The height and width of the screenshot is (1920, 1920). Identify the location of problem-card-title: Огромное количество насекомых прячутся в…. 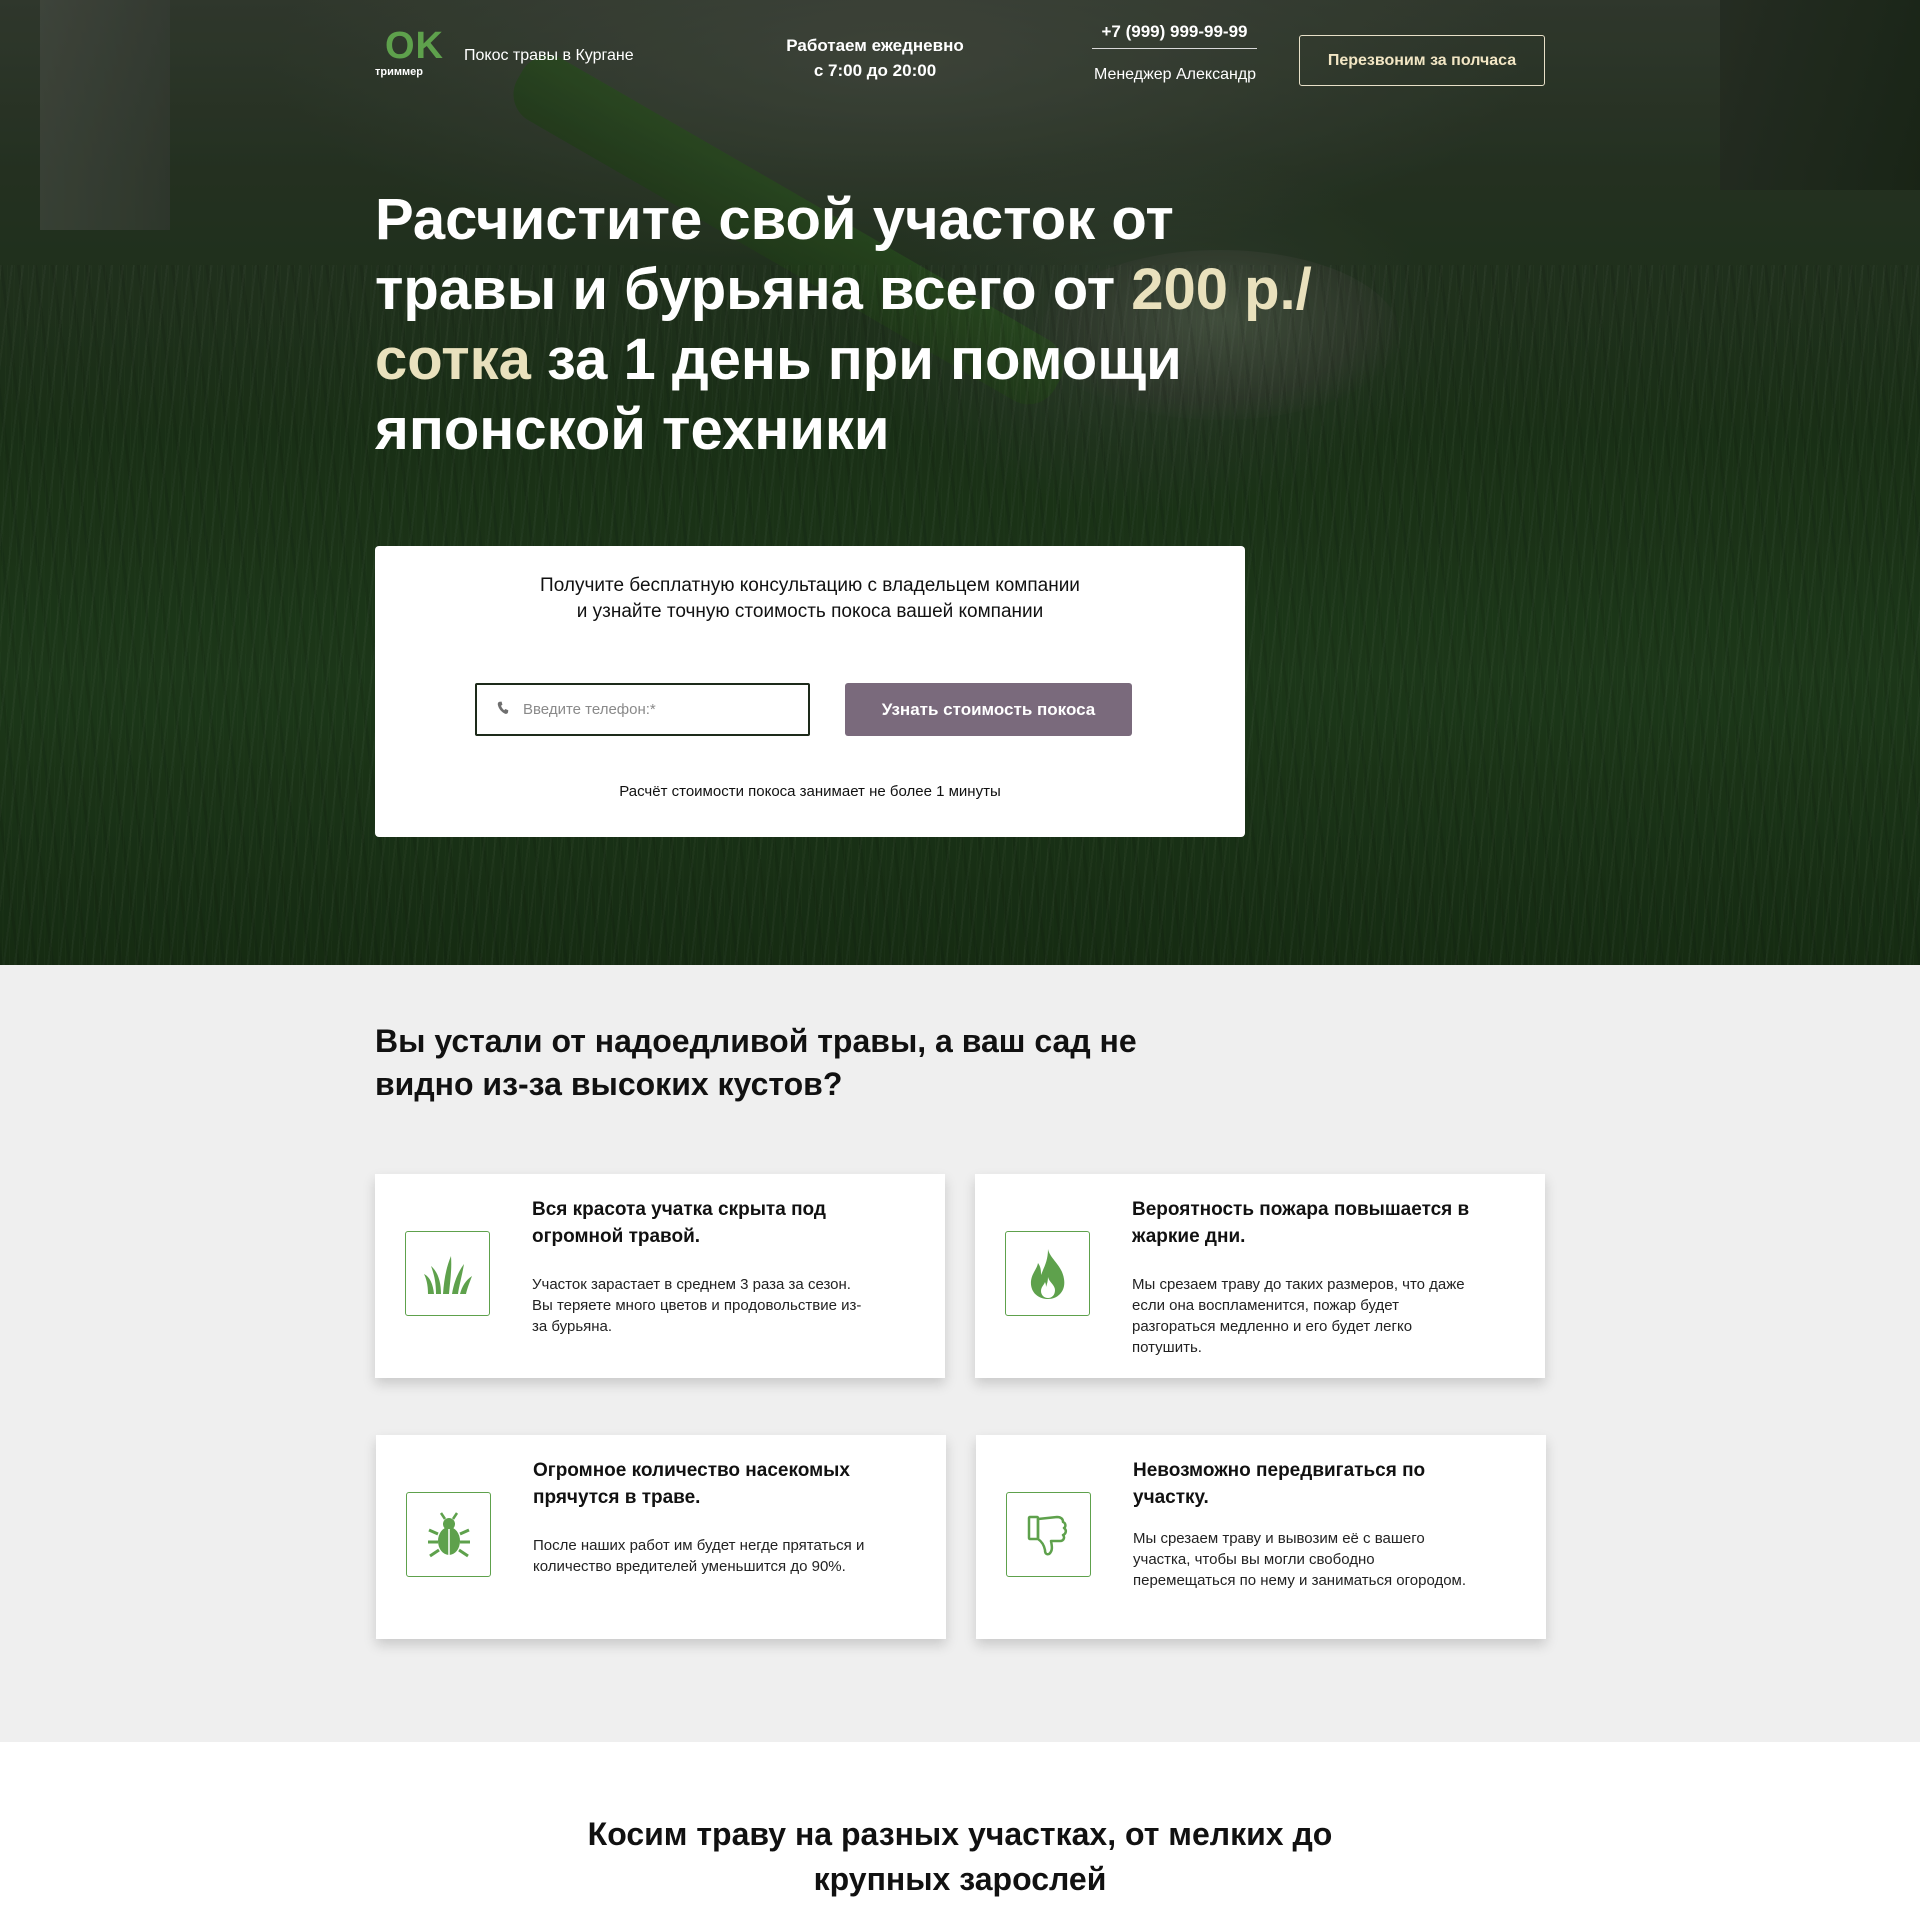
(691, 1484).